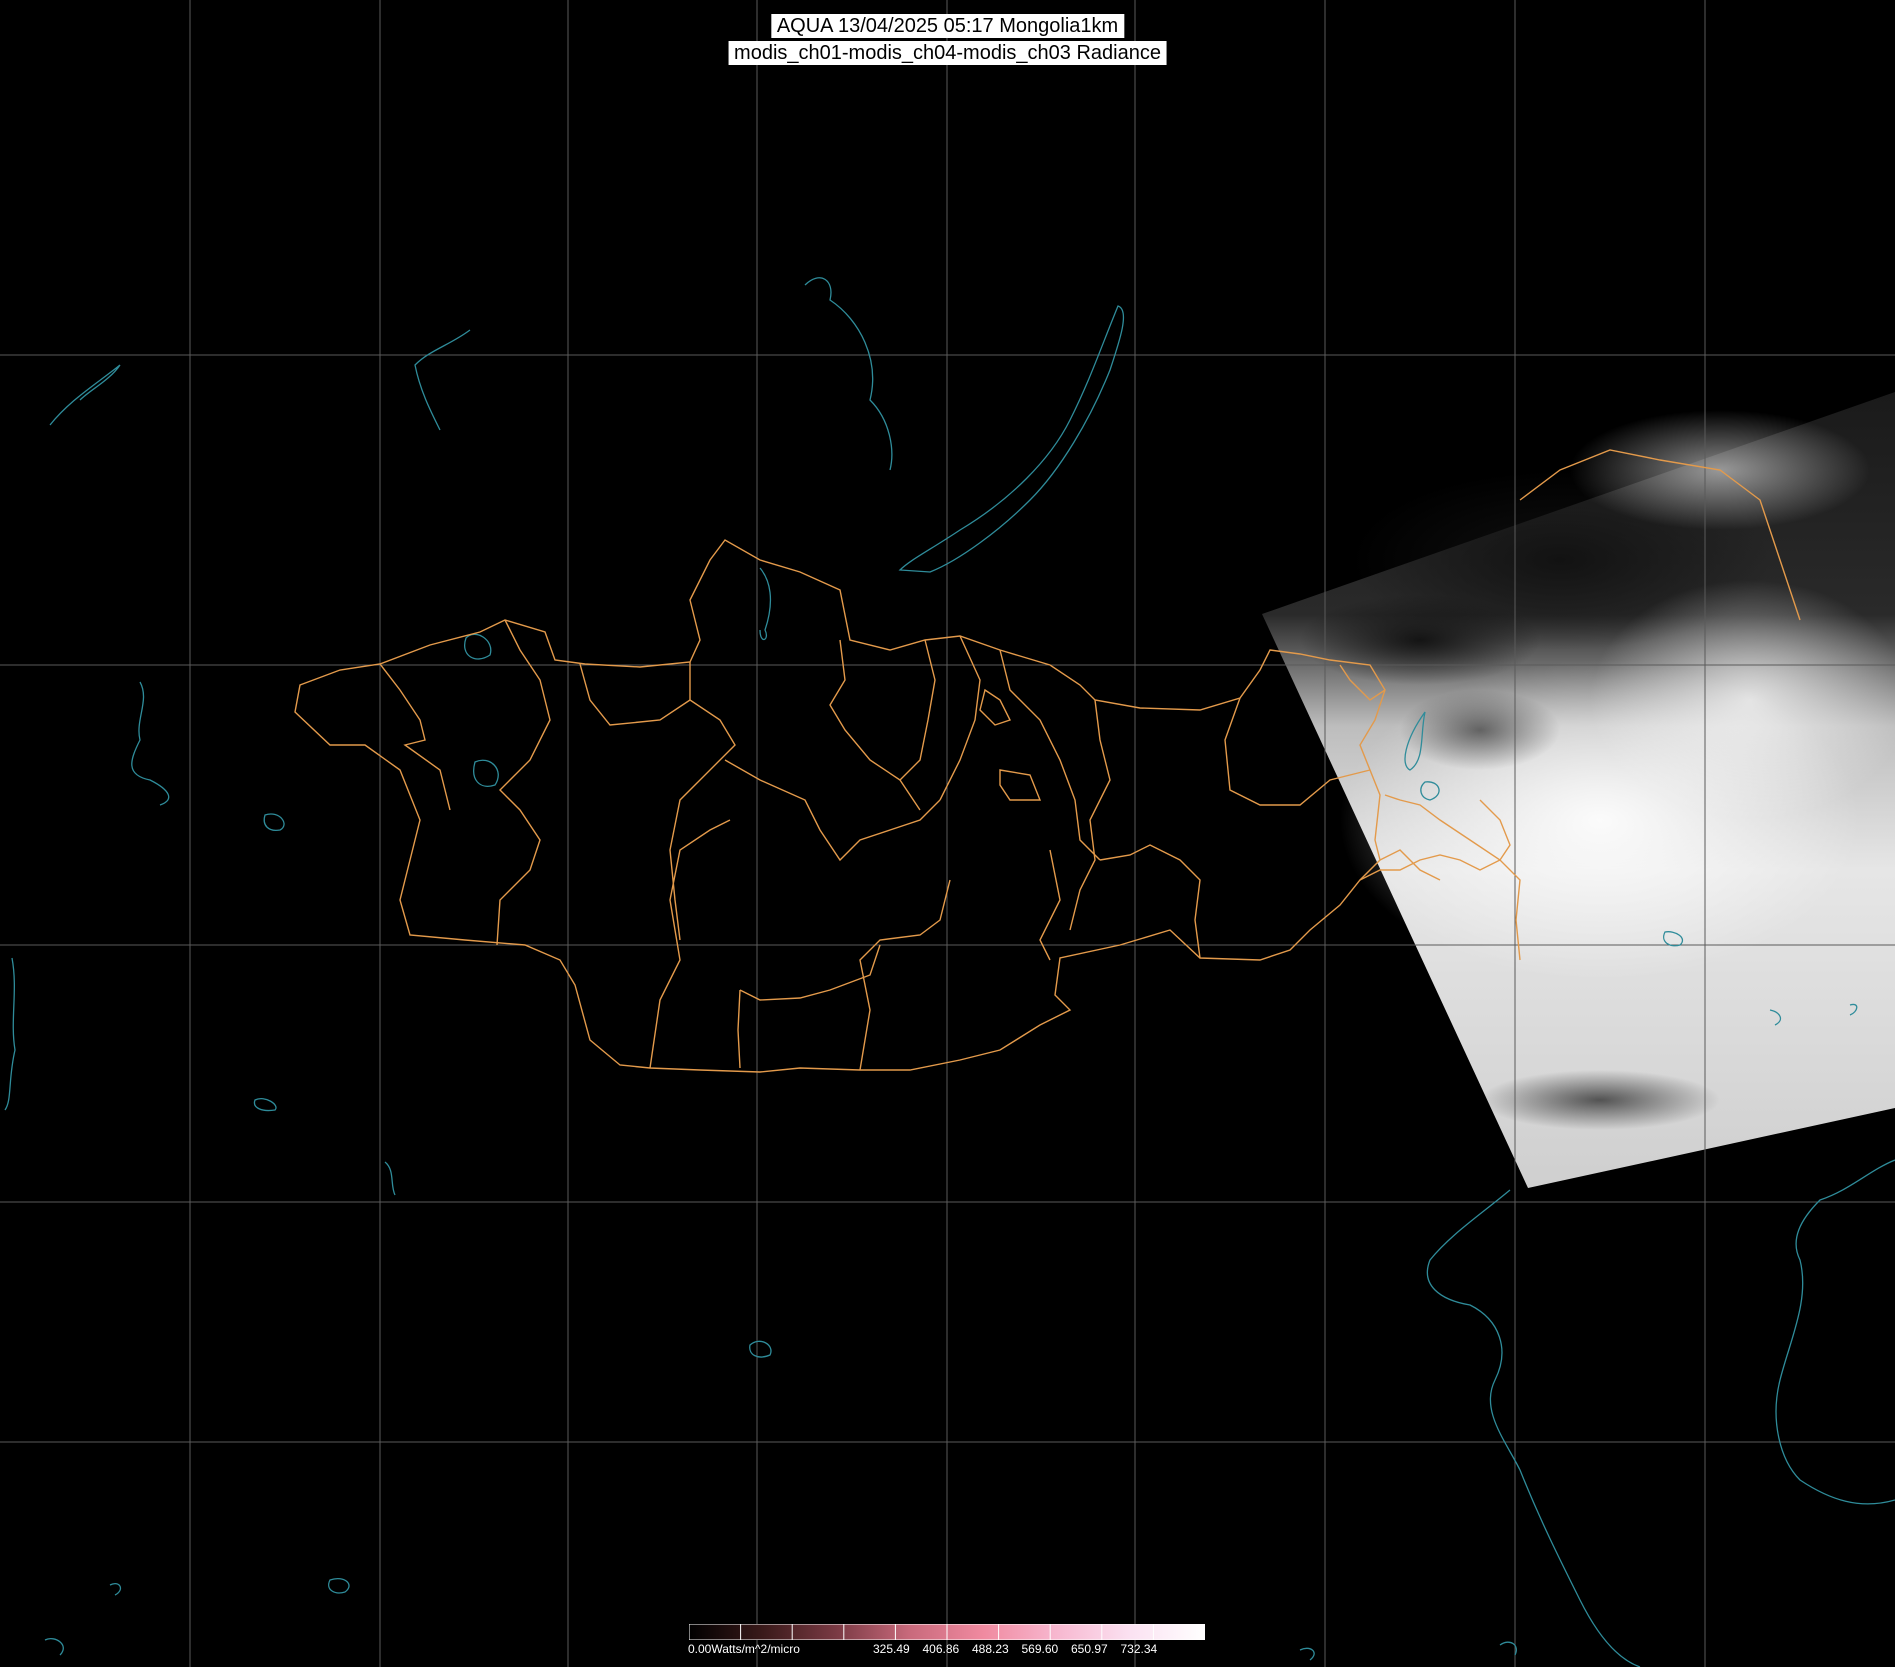 The image size is (1895, 1667). Describe the element at coordinates (744, 1649) in the screenshot. I see `colorbar-min-label: 0.00Watts/m^2/micro` at that location.